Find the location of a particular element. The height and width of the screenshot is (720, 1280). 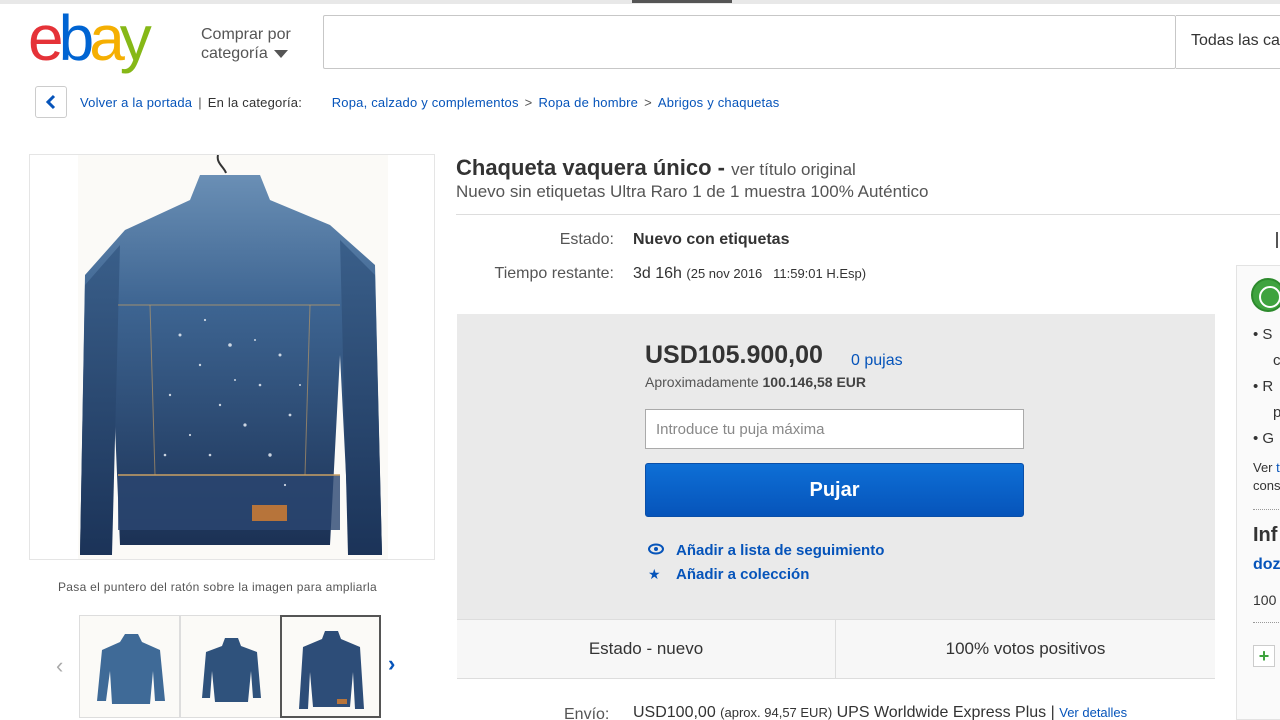

protection-bullet-2-cont: p is located at coordinates (1276, 412).